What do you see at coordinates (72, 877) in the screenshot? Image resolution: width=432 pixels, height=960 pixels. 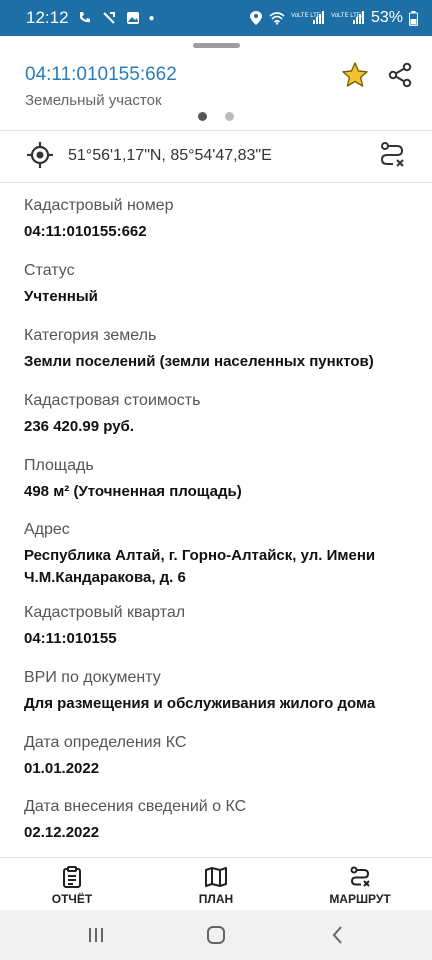 I see `clipboard-report-icon` at bounding box center [72, 877].